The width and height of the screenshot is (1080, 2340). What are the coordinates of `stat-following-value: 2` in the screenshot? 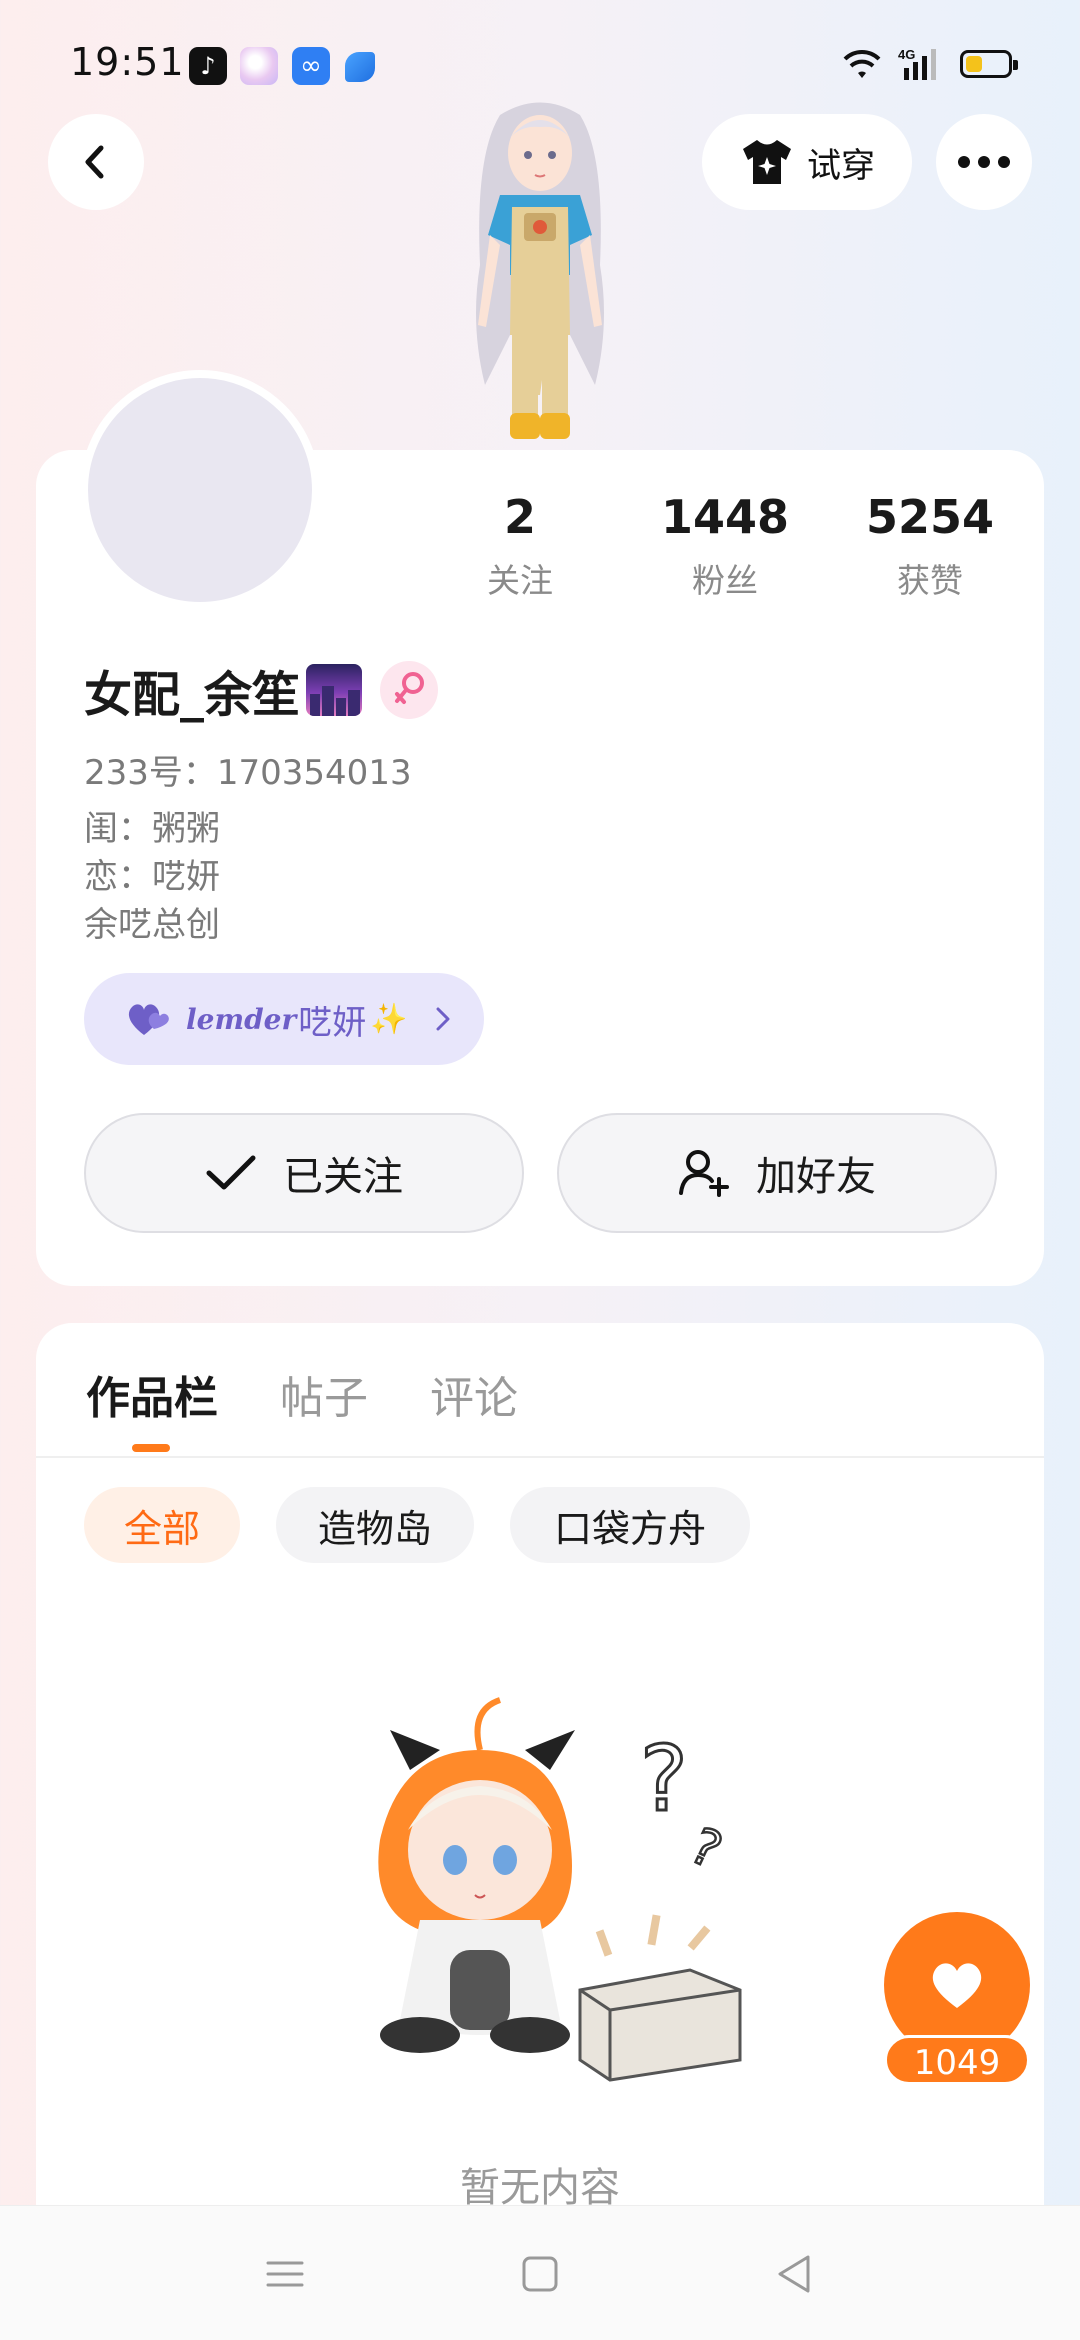 It's located at (519, 517).